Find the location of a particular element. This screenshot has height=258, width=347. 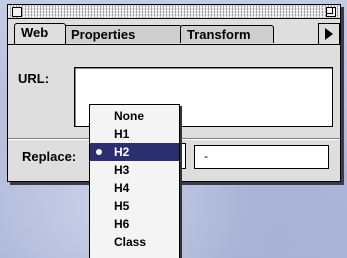

close-box-icon is located at coordinates (17, 12).